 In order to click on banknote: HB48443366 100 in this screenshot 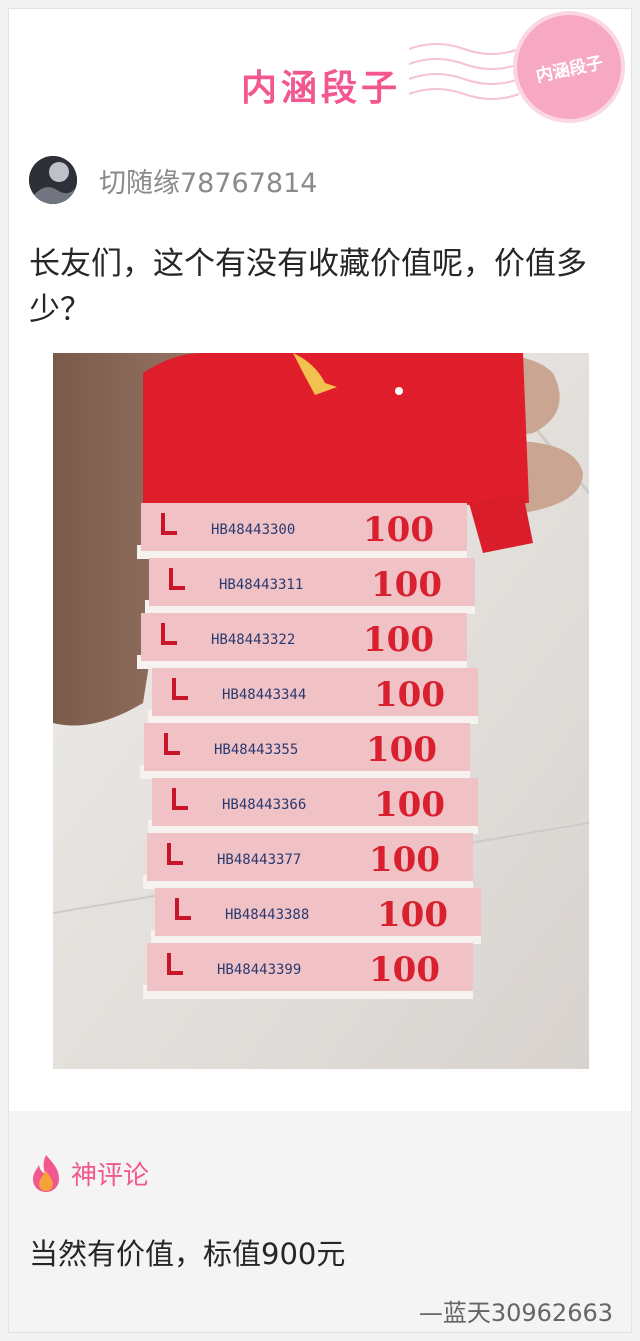, I will do `click(313, 806)`.